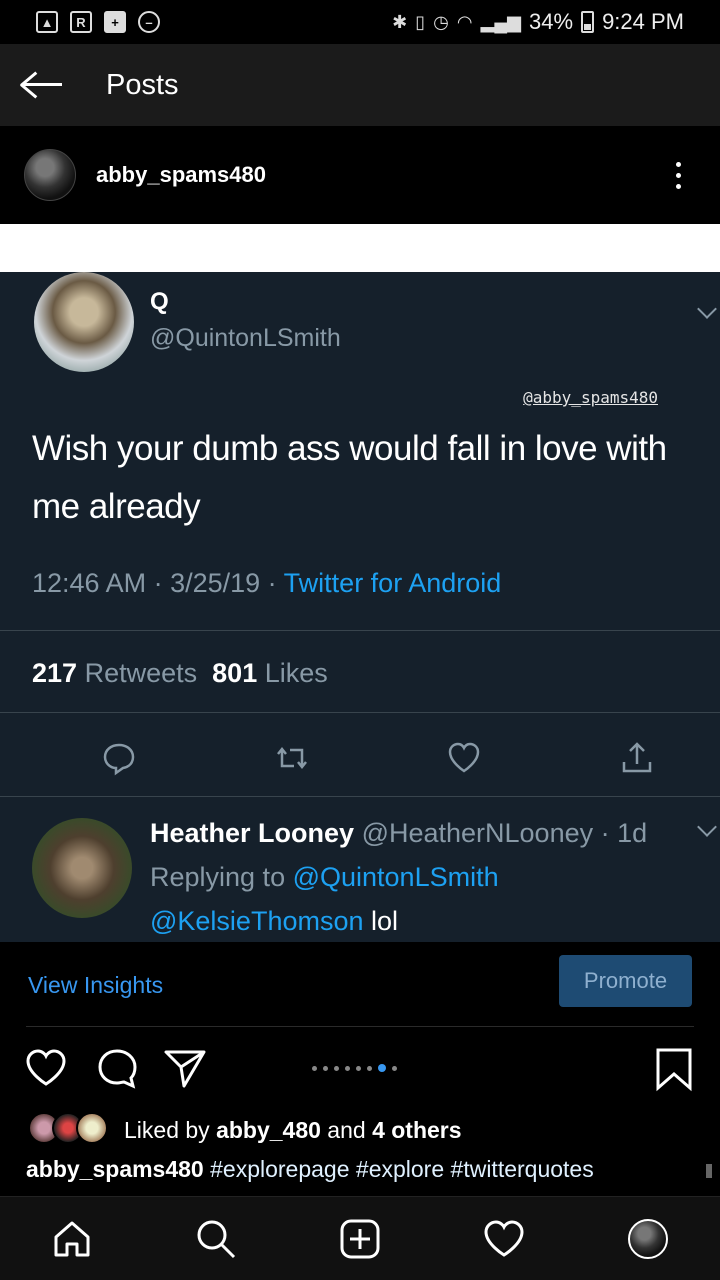  I want to click on reply-icon, so click(119, 759).